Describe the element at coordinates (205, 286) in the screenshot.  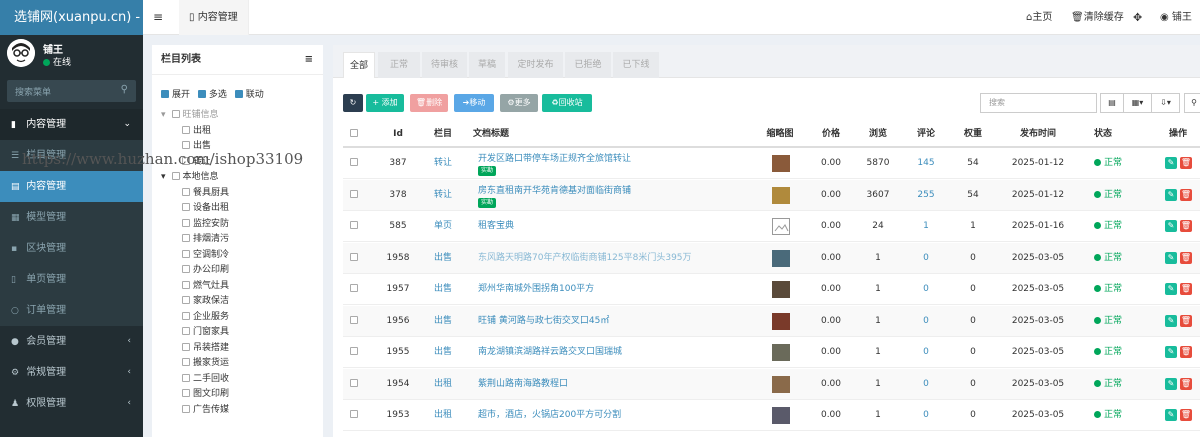
I see `tree-node: 燃气灶具` at that location.